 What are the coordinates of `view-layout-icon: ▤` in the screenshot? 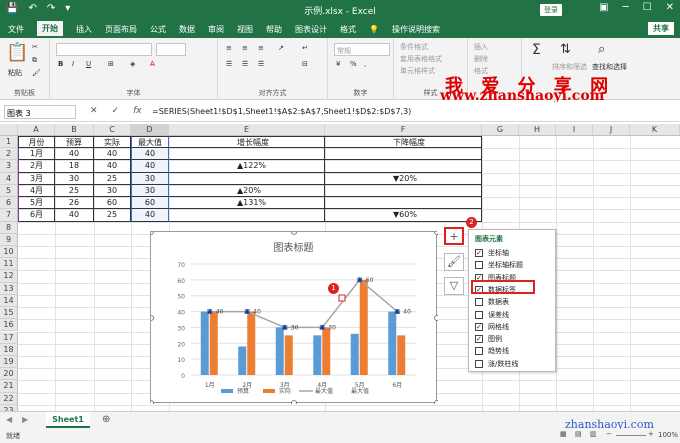 It's located at (578, 434).